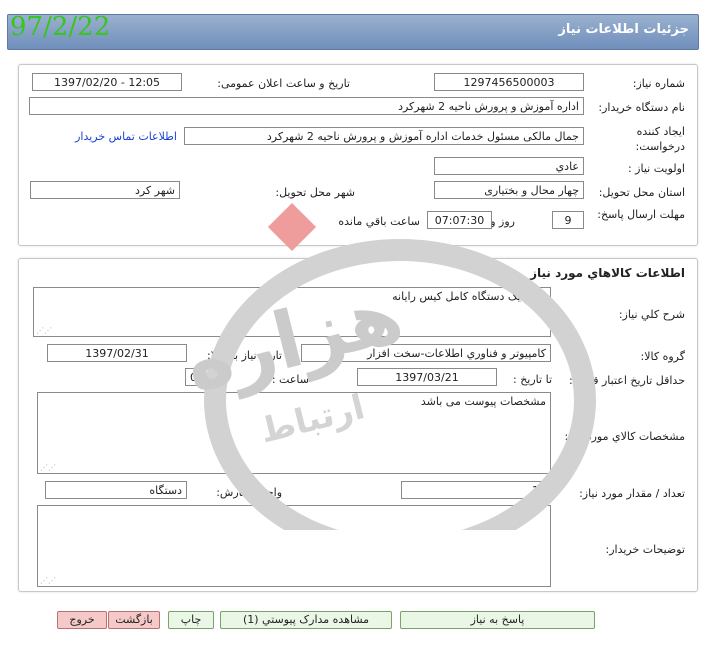 The height and width of the screenshot is (658, 707). Describe the element at coordinates (660, 139) in the screenshot. I see `creator-label: ایجاد کننده درخواست:` at that location.